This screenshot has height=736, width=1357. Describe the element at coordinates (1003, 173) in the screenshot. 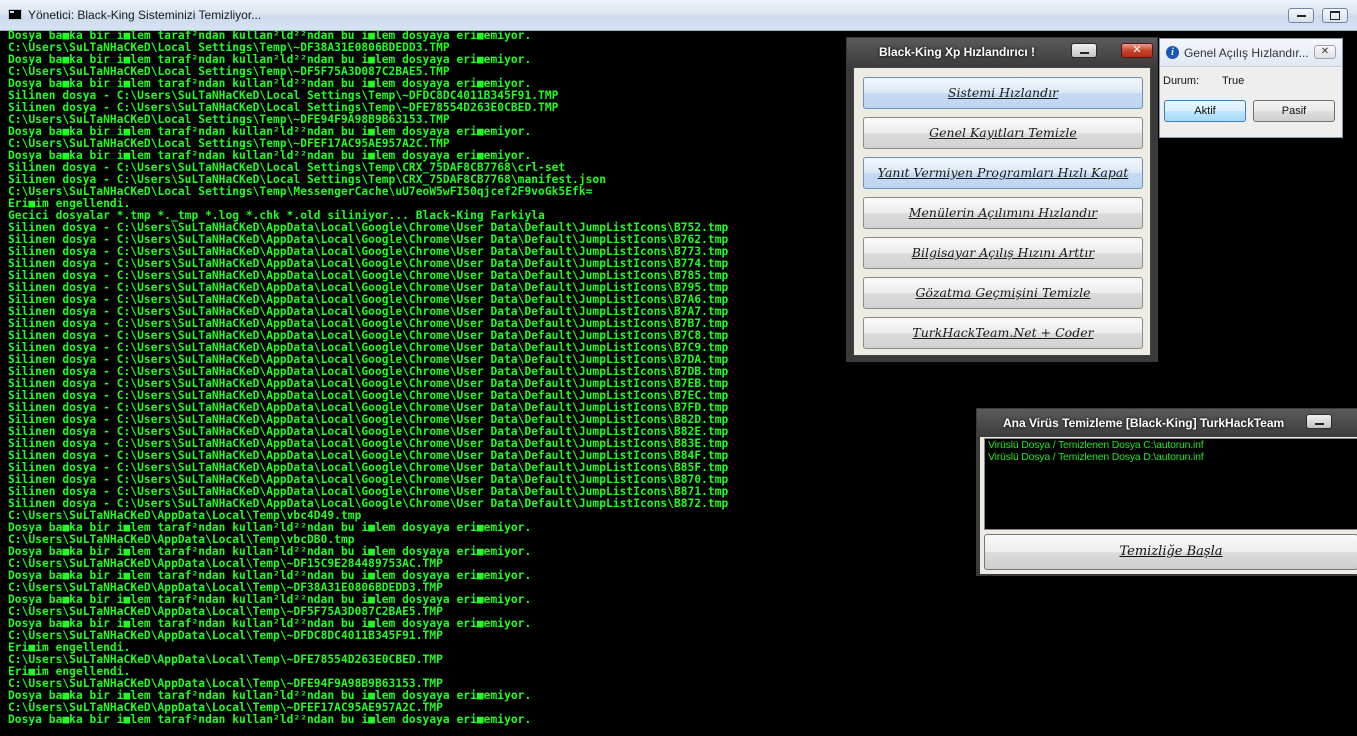

I see `kill-hung-programs-button: Yanıt Vermiyen Programları Hızlı Kapat` at that location.